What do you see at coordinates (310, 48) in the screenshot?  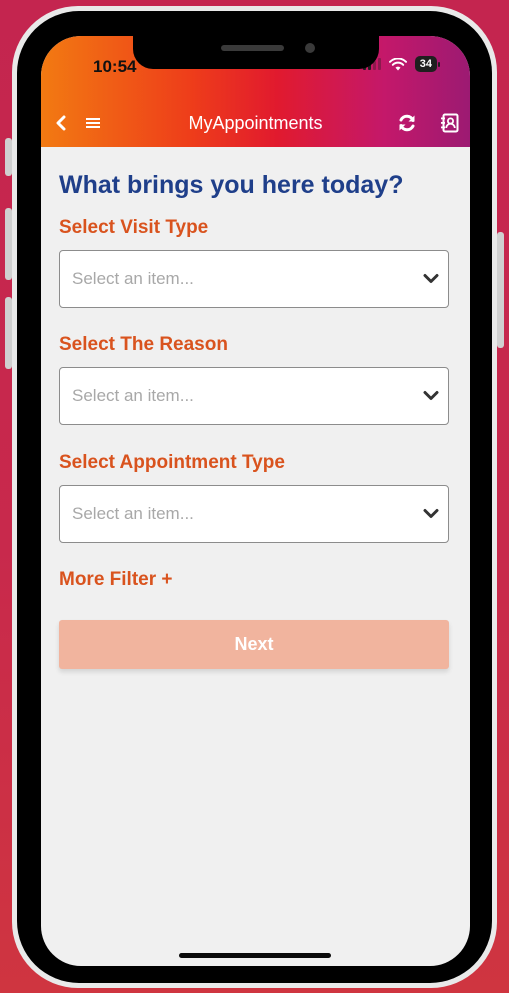 I see `front-camera` at bounding box center [310, 48].